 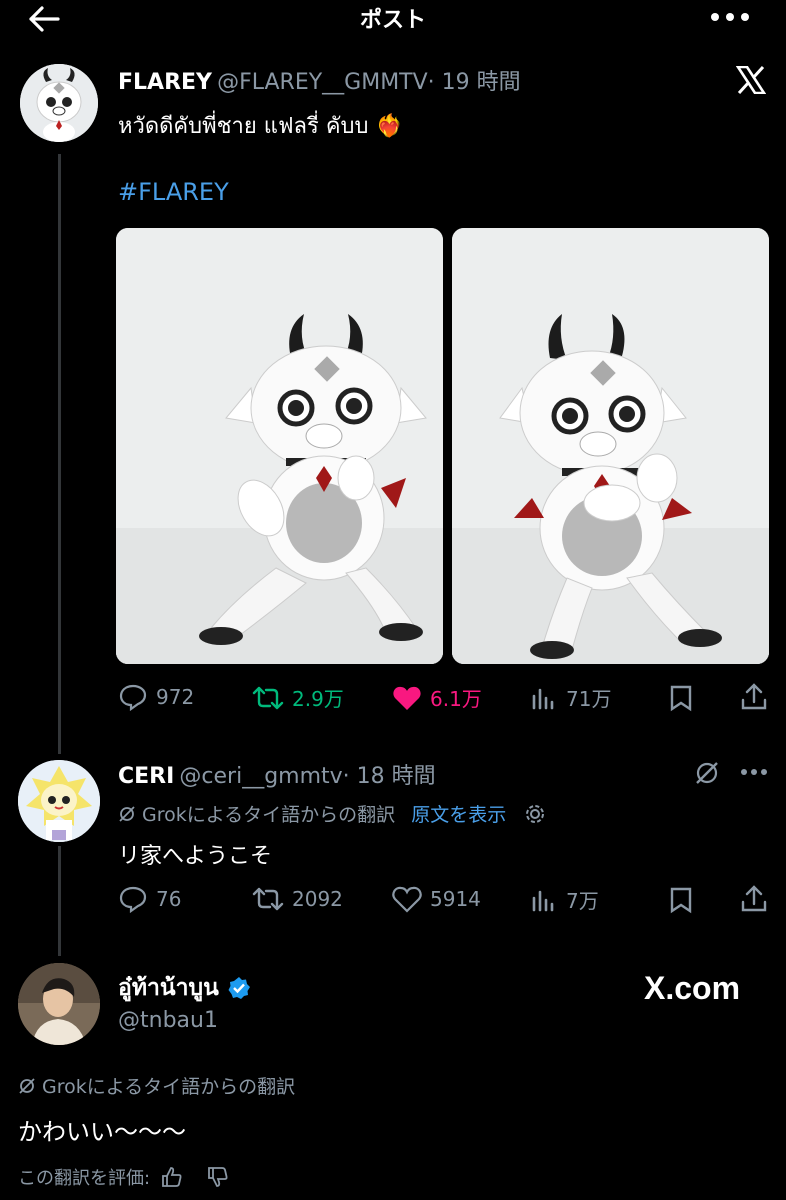 I want to click on repost-button: 2092, so click(x=297, y=899).